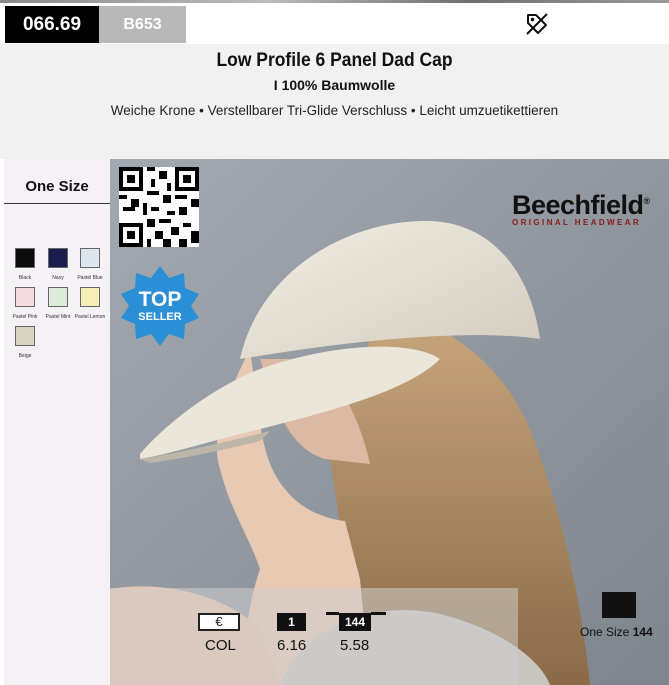 This screenshot has height=685, width=669. What do you see at coordinates (578, 205) in the screenshot?
I see `brand-name: Beechfield` at bounding box center [578, 205].